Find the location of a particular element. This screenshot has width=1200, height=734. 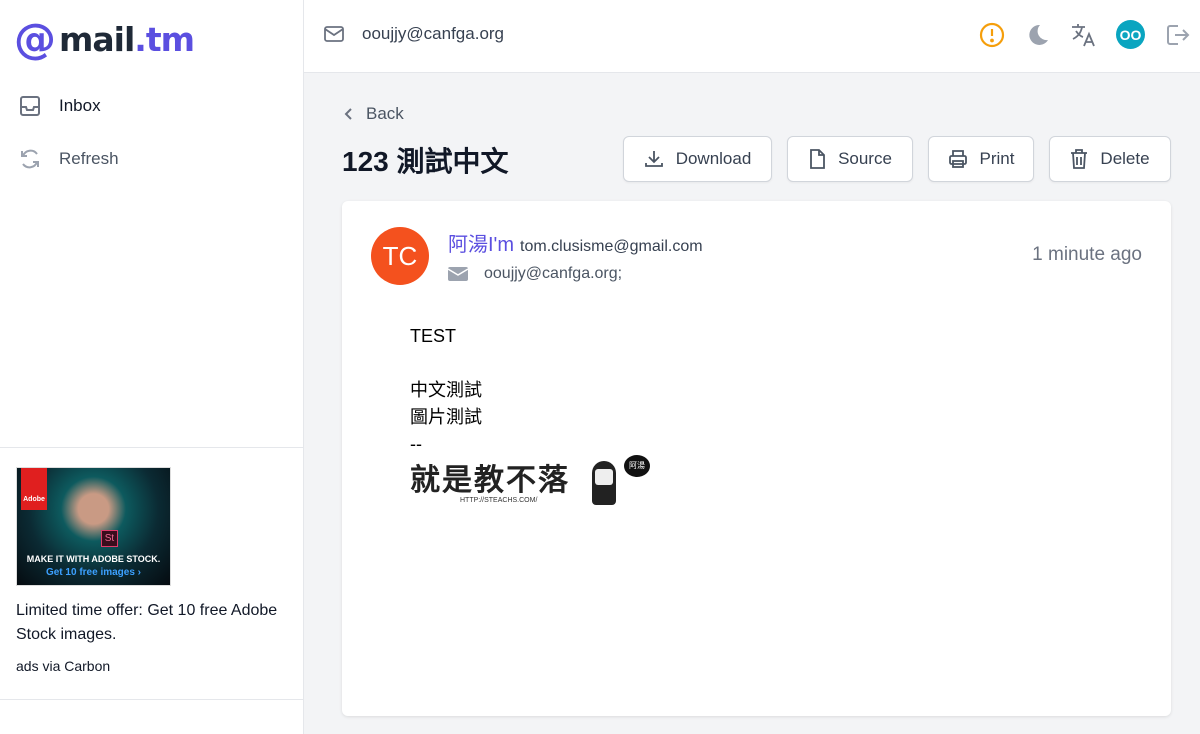

body-line: 圖片測試 is located at coordinates (446, 417).